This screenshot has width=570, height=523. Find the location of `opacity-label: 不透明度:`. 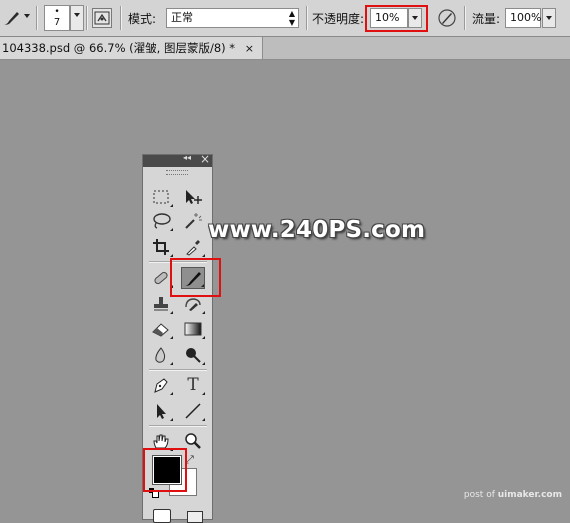

opacity-label: 不透明度: is located at coordinates (338, 19).